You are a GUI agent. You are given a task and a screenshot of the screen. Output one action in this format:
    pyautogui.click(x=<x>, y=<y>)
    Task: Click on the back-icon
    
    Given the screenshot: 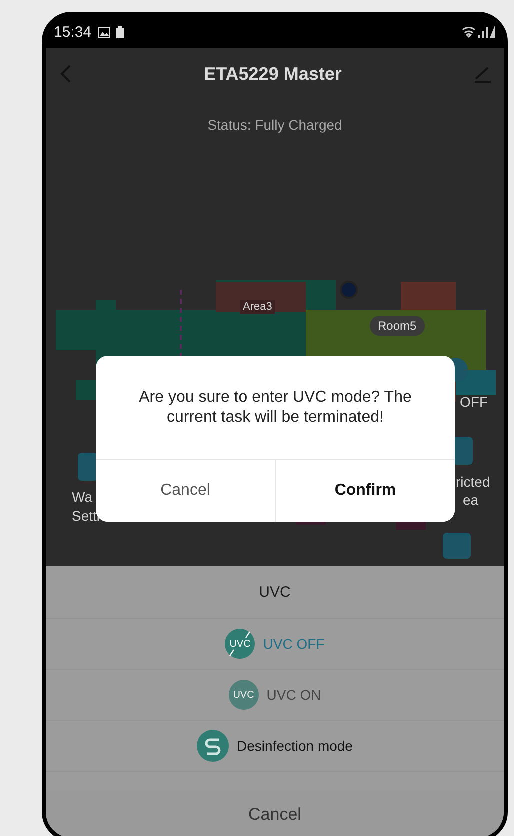 What is the action you would take?
    pyautogui.click(x=66, y=74)
    